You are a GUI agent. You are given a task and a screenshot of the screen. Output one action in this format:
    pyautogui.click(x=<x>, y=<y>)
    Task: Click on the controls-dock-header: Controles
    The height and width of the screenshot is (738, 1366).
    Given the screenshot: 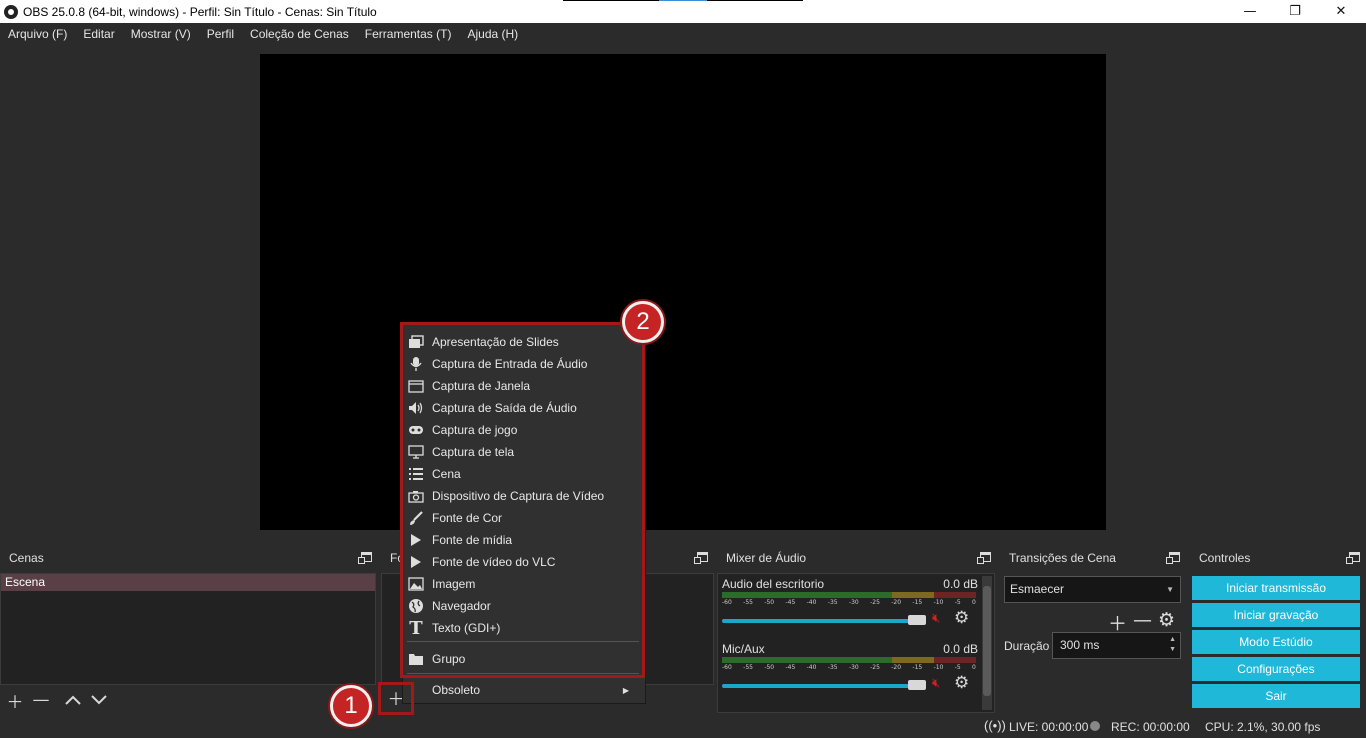 What is the action you would take?
    pyautogui.click(x=1278, y=558)
    